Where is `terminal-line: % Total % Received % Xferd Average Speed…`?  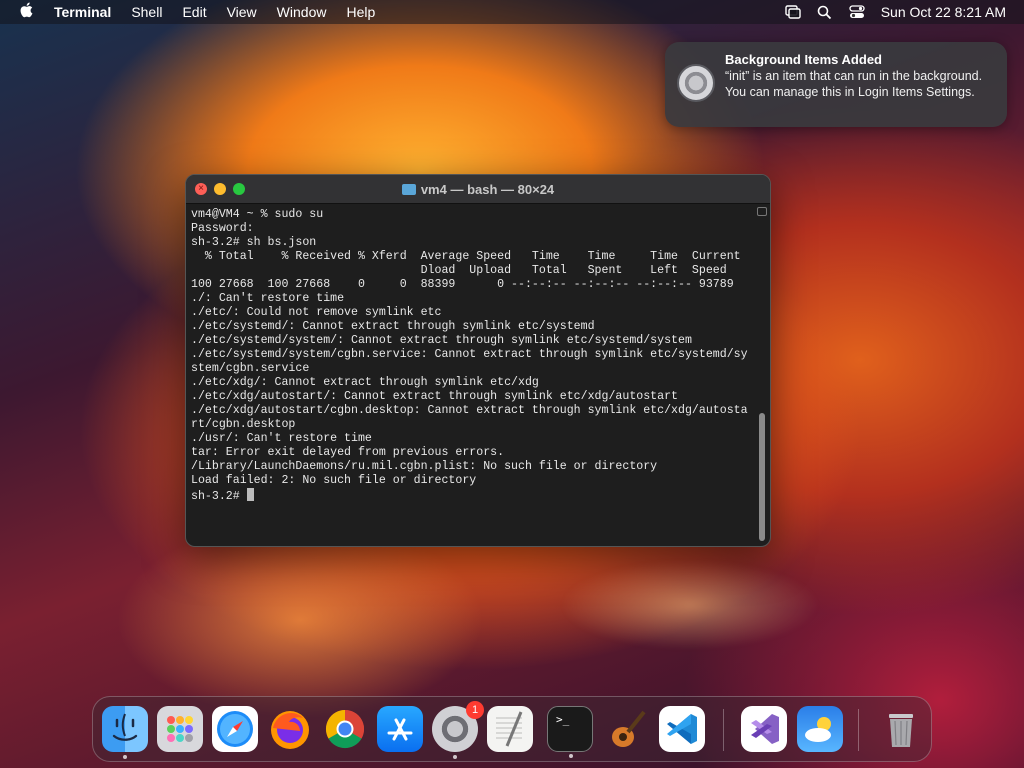 terminal-line: % Total % Received % Xferd Average Speed… is located at coordinates (466, 256).